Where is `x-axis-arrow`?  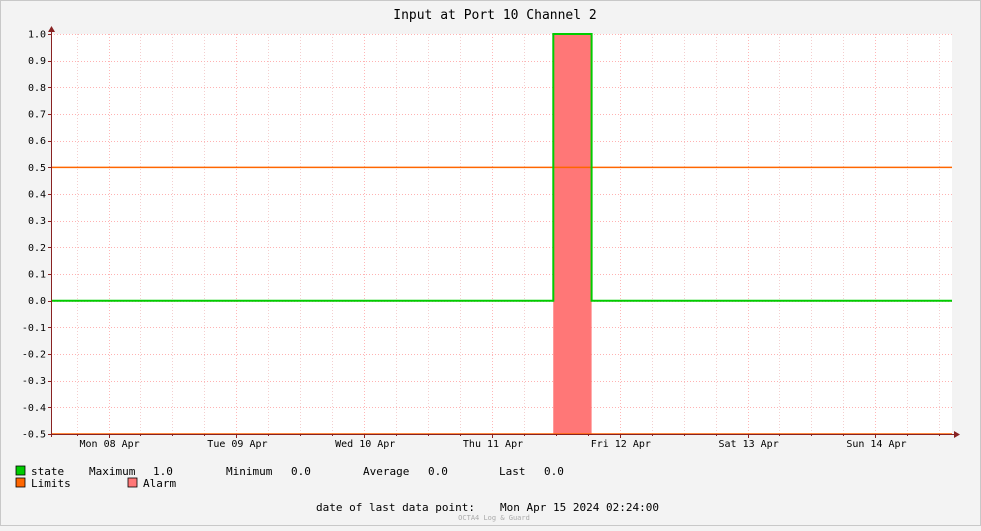
x-axis-arrow is located at coordinates (957, 434).